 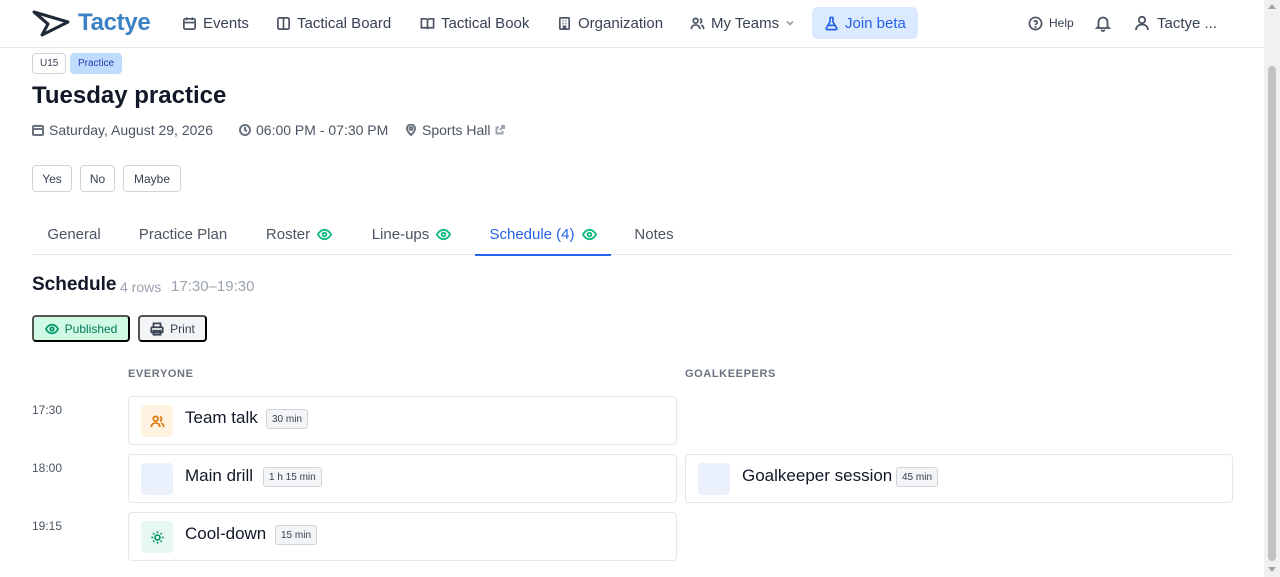 What do you see at coordinates (226, 23) in the screenshot?
I see `nav-events-label: Events` at bounding box center [226, 23].